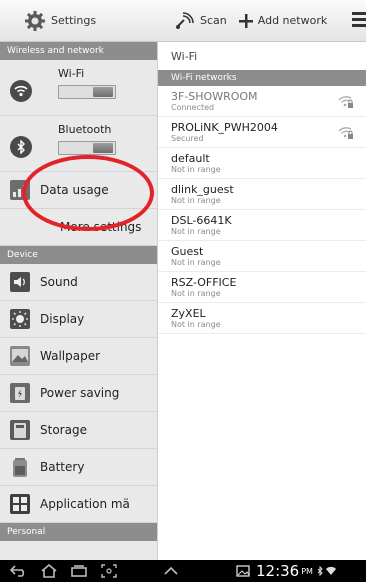  I want to click on section-header-personal: Personal, so click(78, 532).